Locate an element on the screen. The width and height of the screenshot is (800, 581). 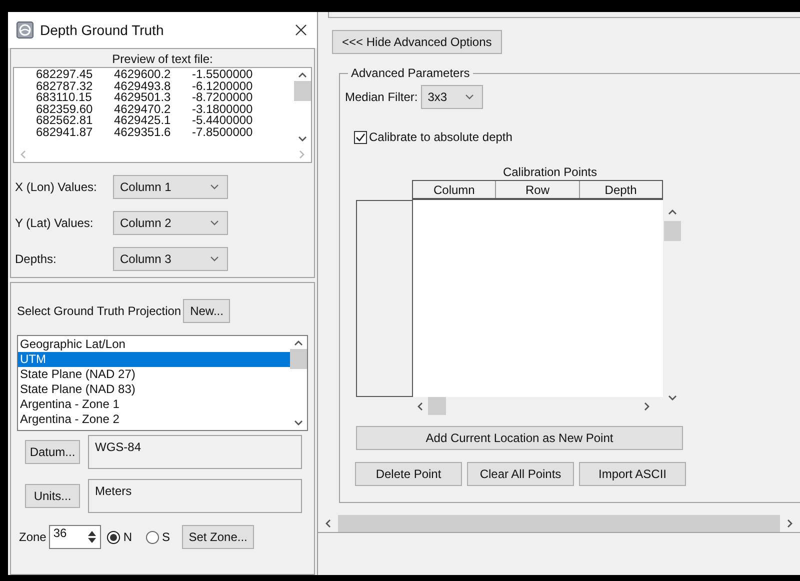
field-label: Zone is located at coordinates (32, 537).